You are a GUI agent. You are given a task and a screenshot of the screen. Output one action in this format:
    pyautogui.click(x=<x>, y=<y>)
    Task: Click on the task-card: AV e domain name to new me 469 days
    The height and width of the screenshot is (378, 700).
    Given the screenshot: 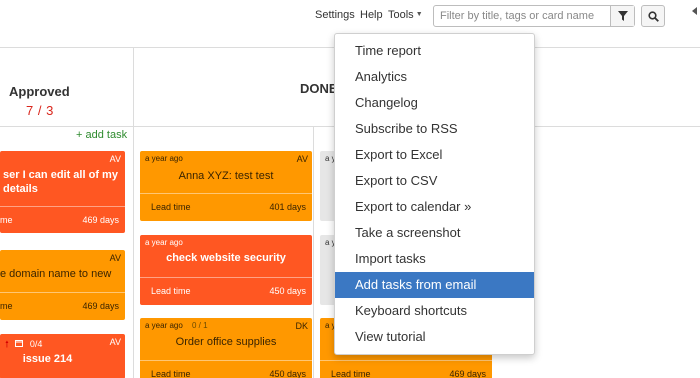 What is the action you would take?
    pyautogui.click(x=62, y=285)
    